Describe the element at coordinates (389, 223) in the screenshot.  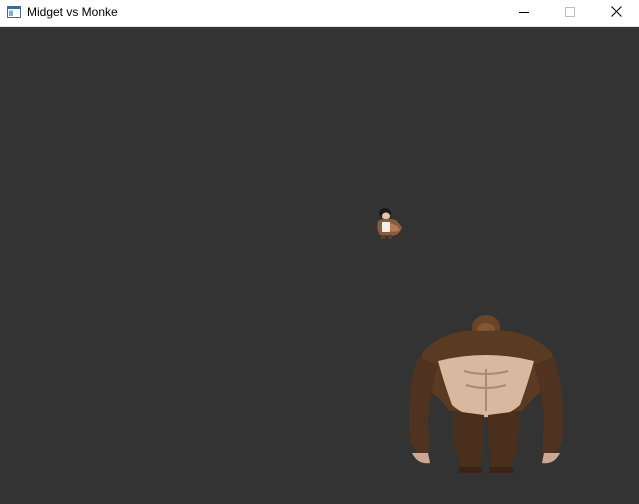
I see `midget-sprite` at that location.